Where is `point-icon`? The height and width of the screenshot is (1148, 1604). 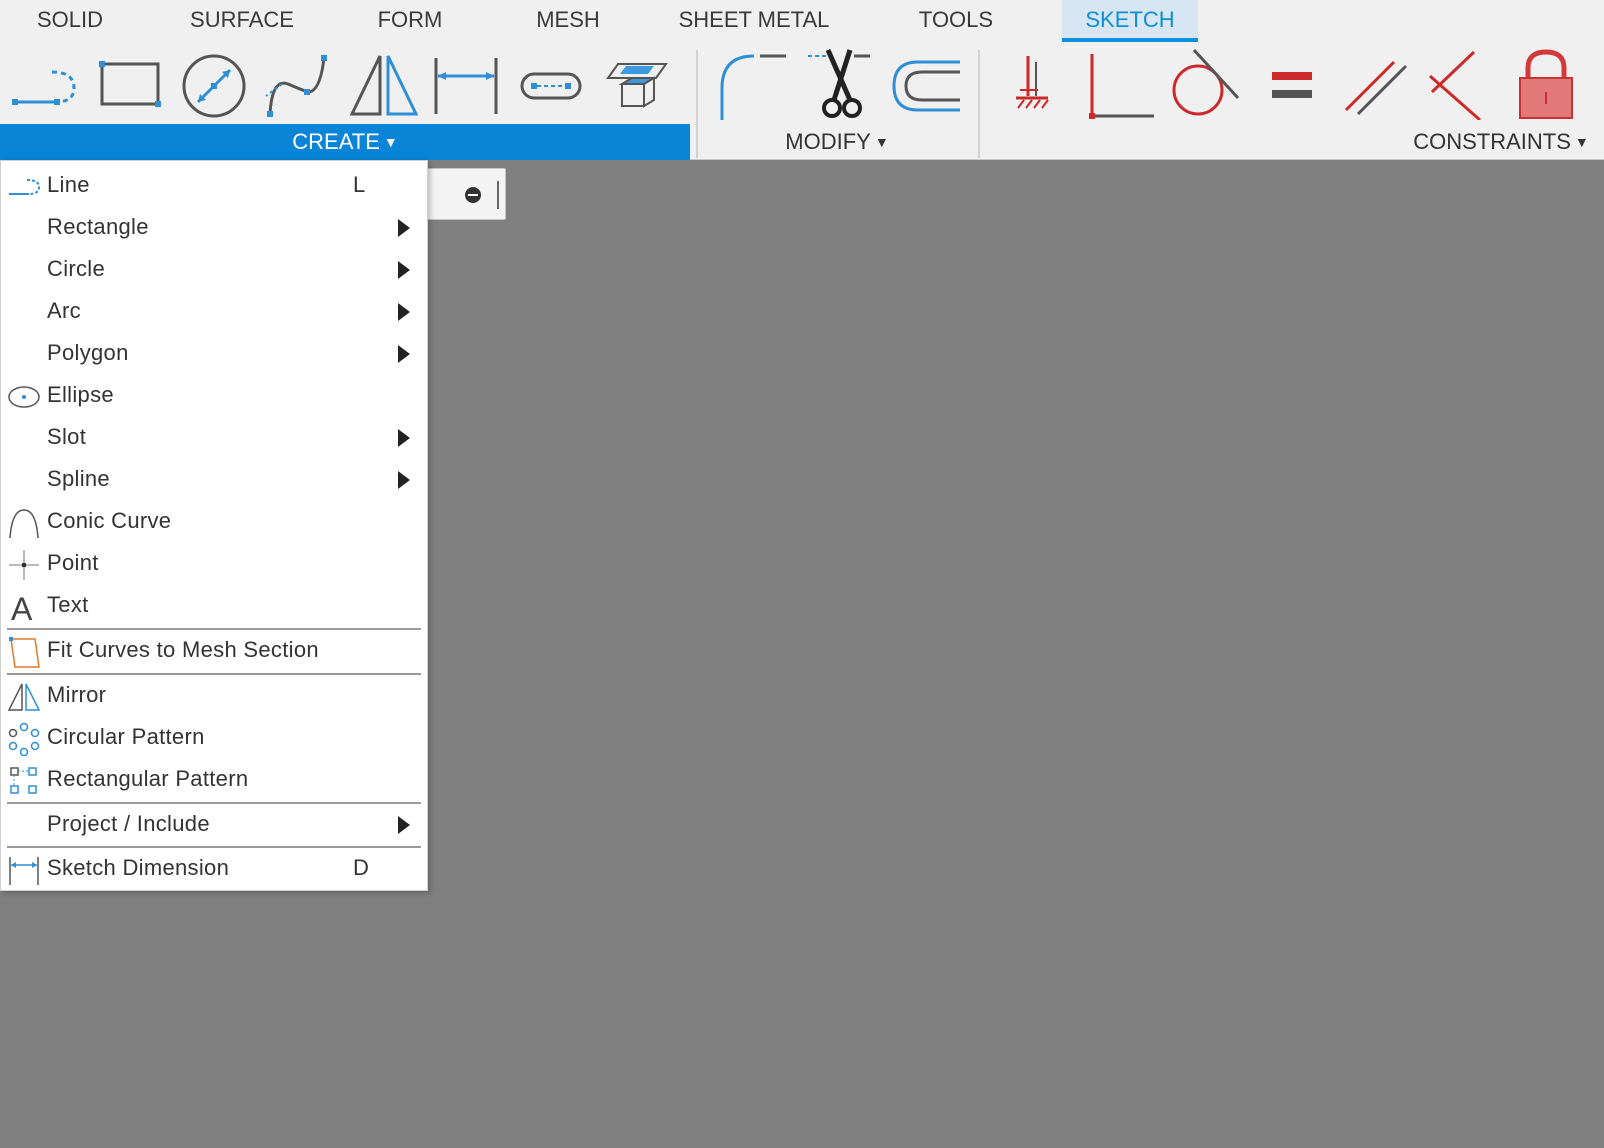
point-icon is located at coordinates (24, 565).